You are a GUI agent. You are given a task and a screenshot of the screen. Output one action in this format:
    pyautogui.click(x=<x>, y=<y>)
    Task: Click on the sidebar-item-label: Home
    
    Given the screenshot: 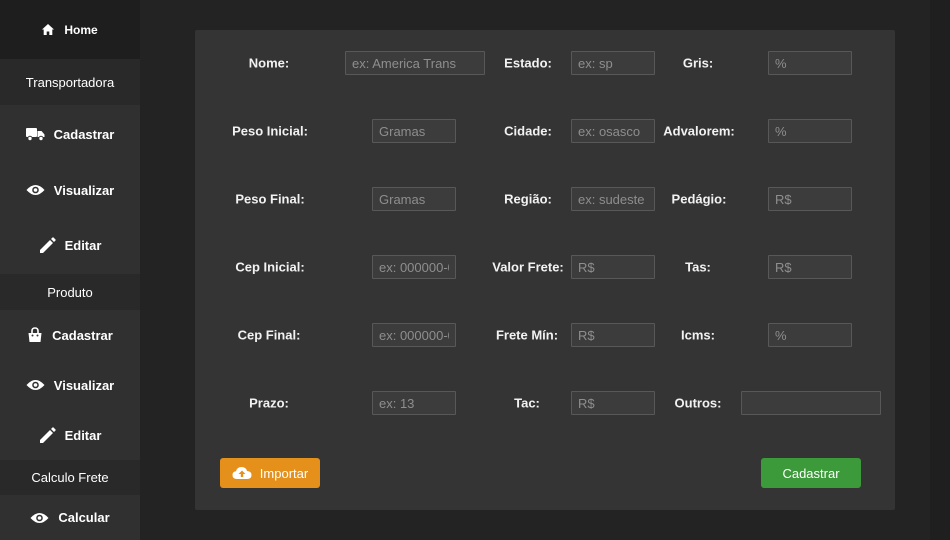 What is the action you would take?
    pyautogui.click(x=81, y=29)
    